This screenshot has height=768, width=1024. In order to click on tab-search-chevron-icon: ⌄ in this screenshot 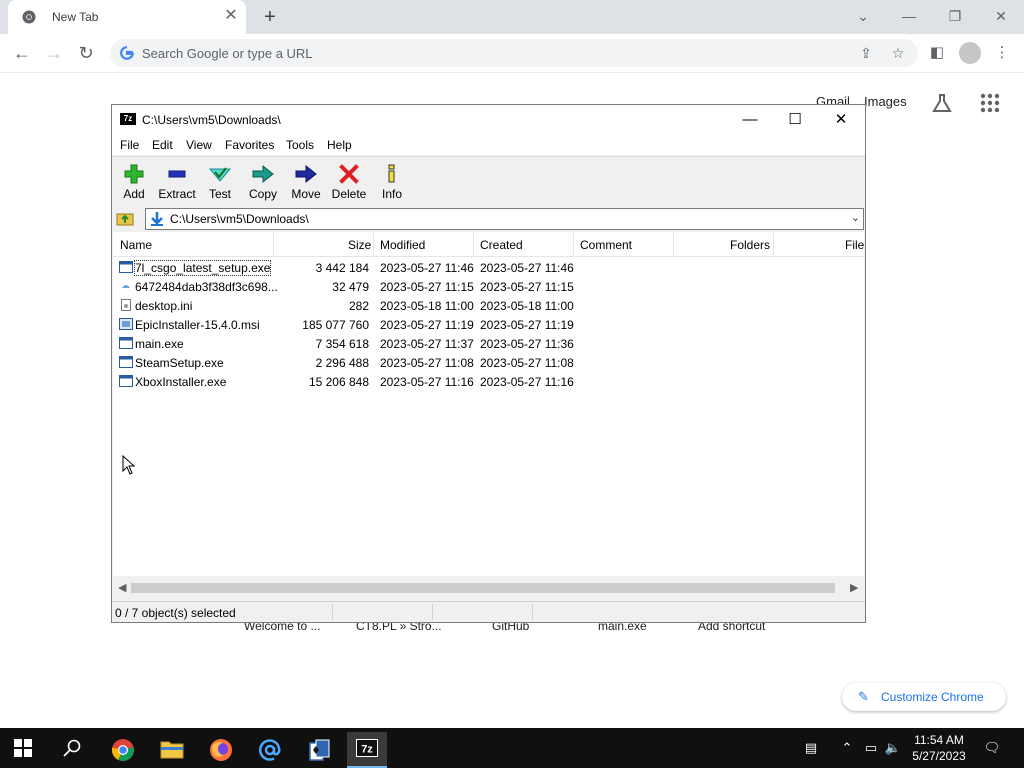, I will do `click(863, 16)`.